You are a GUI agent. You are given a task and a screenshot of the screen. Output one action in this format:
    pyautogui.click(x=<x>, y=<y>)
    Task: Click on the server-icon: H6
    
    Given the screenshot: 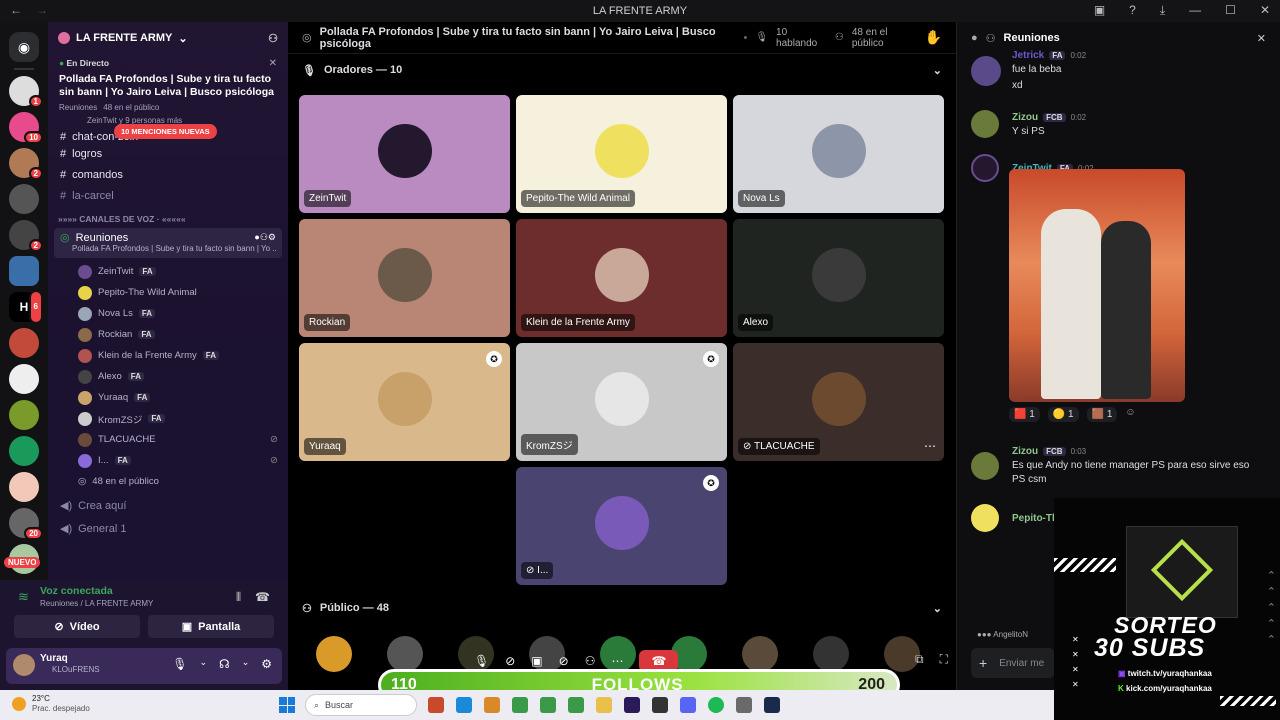 What is the action you would take?
    pyautogui.click(x=26, y=307)
    